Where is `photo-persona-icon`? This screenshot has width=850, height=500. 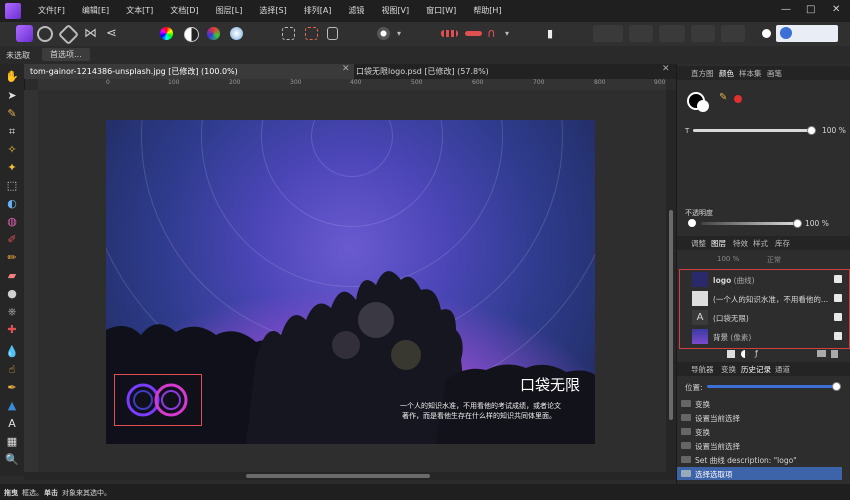 photo-persona-icon is located at coordinates (24, 33).